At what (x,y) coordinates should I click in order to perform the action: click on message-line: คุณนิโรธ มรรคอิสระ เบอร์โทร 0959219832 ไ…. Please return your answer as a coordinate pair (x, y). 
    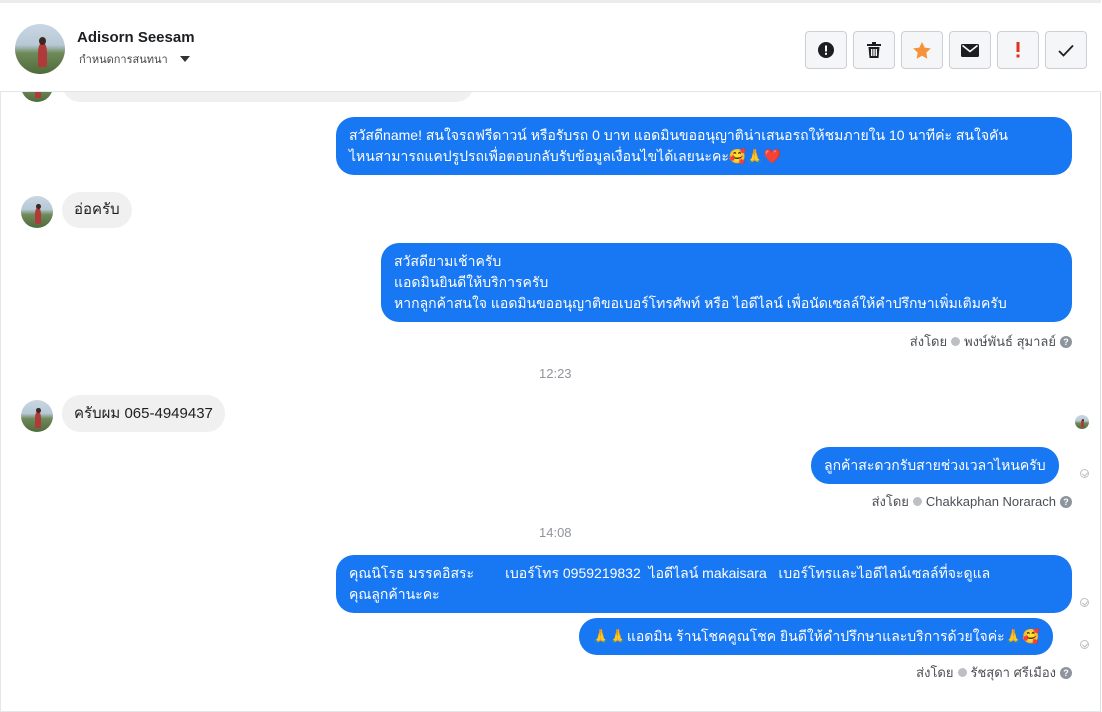
    Looking at the image, I should click on (670, 573).